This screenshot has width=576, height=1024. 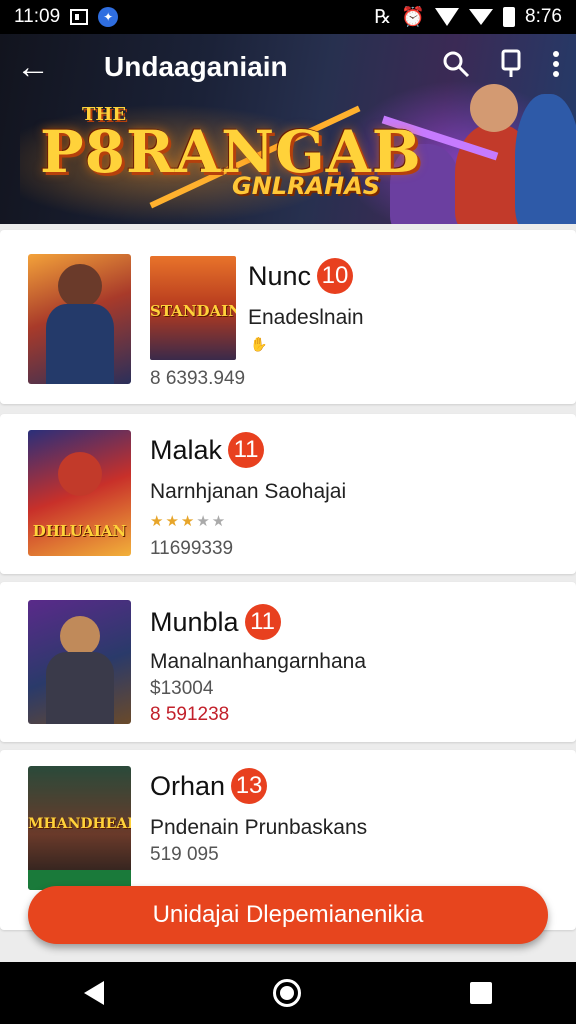 What do you see at coordinates (108, 17) in the screenshot?
I see `bluetooth-icon: ✦` at bounding box center [108, 17].